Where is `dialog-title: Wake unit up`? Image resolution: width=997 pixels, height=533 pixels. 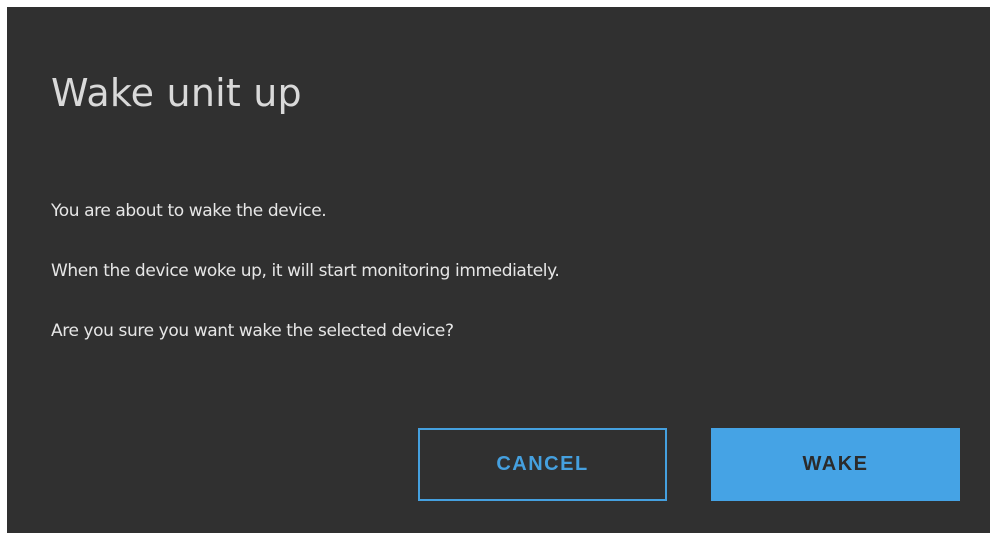
dialog-title: Wake unit up is located at coordinates (176, 93).